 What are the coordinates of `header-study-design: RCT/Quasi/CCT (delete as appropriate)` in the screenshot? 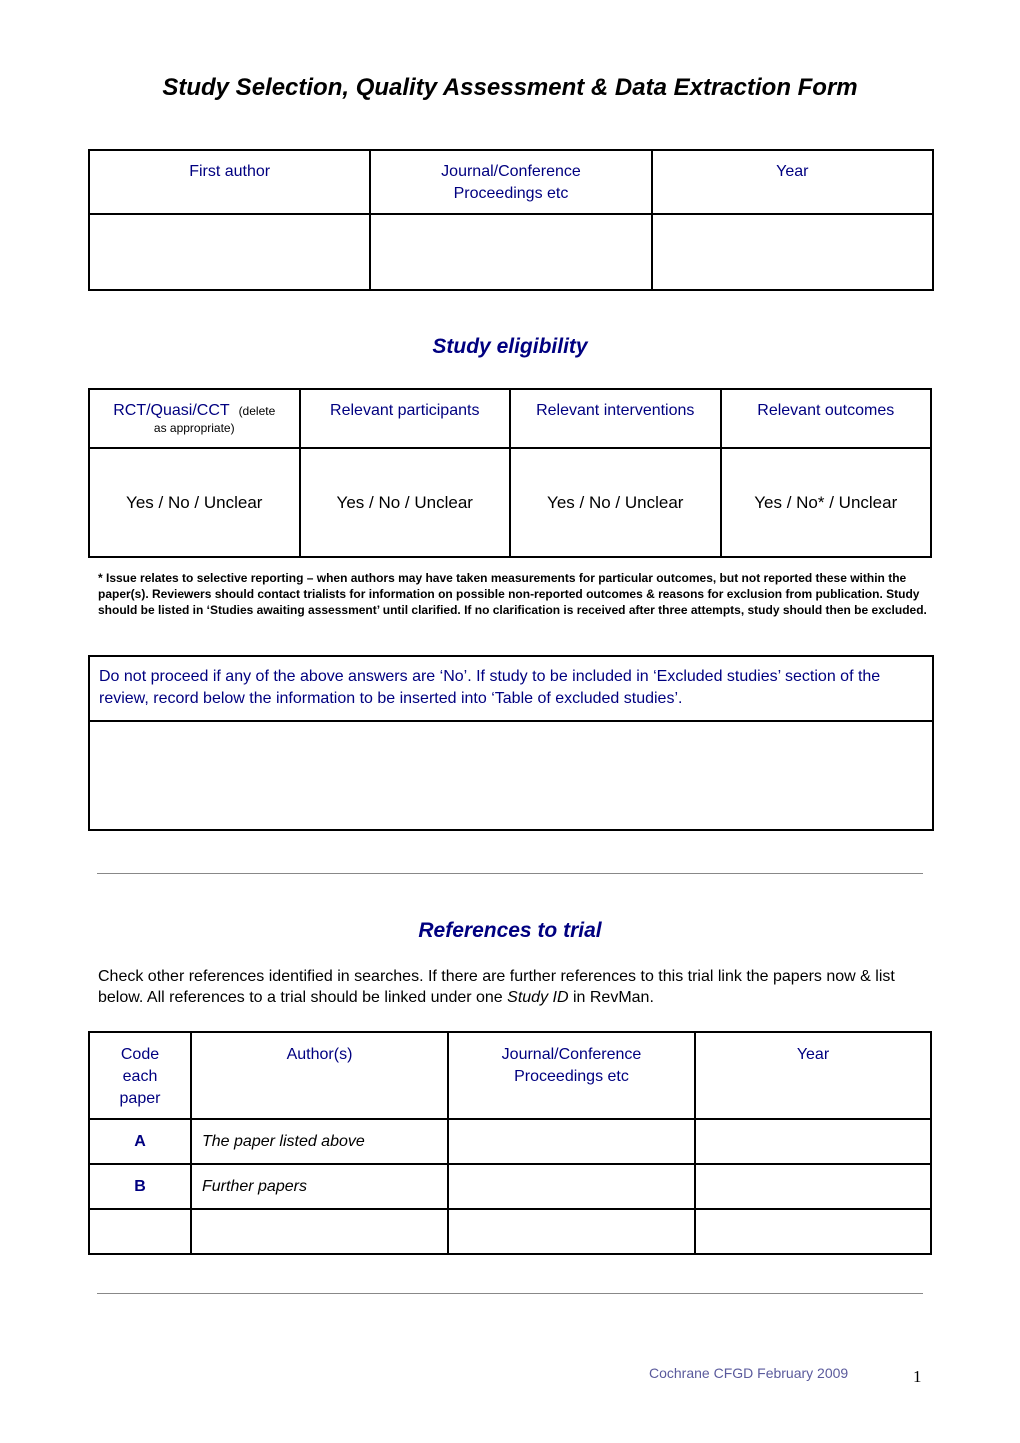 It's located at (194, 418).